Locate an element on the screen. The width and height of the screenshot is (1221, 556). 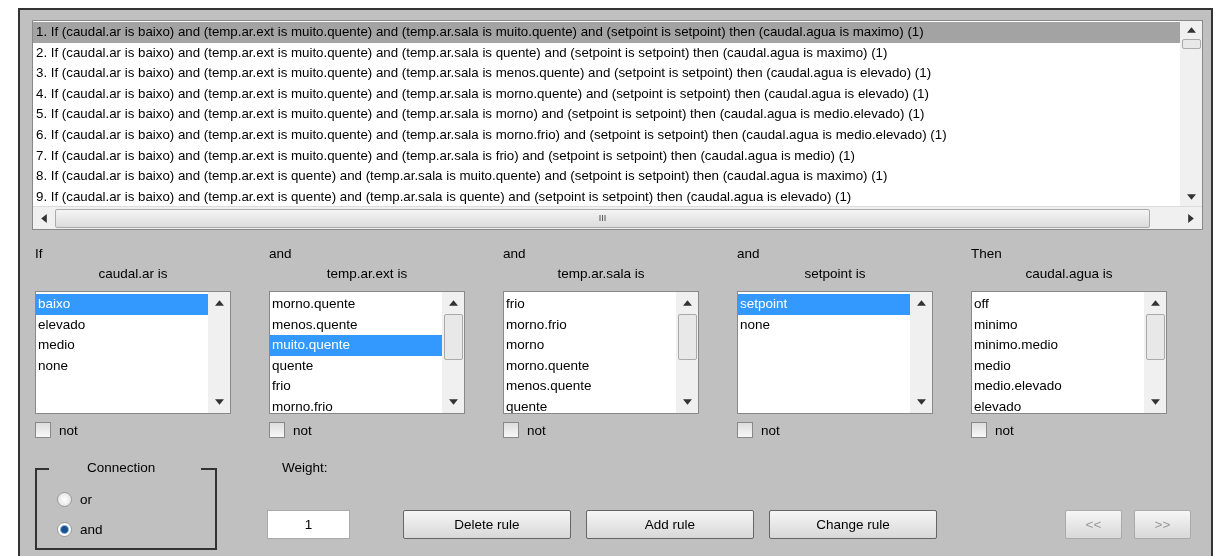
rule-item: 8. If (caudal.ar is baixo) and (temp.ar.ext is quente) and (temp.ar.sala is muito.quente) and (setpoint is setpoint) then (caudal.agua is maximo) (1) is located at coordinates (606, 176).